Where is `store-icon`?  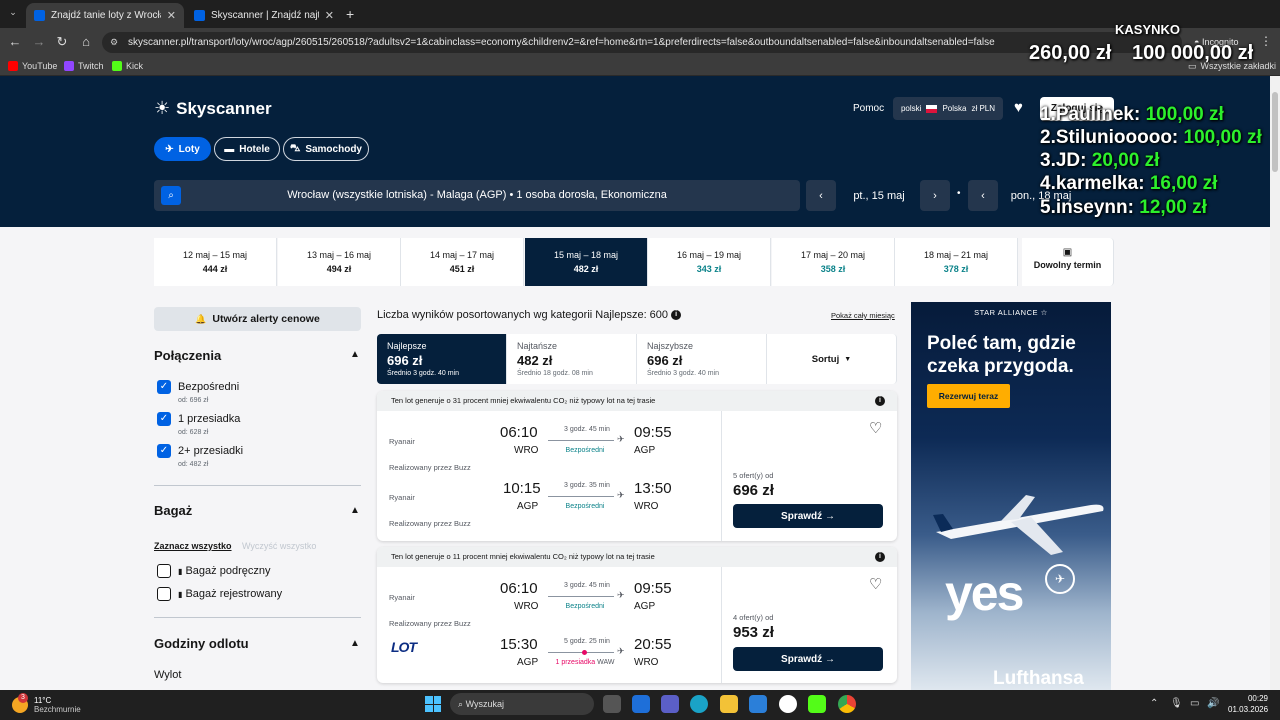 store-icon is located at coordinates (758, 704).